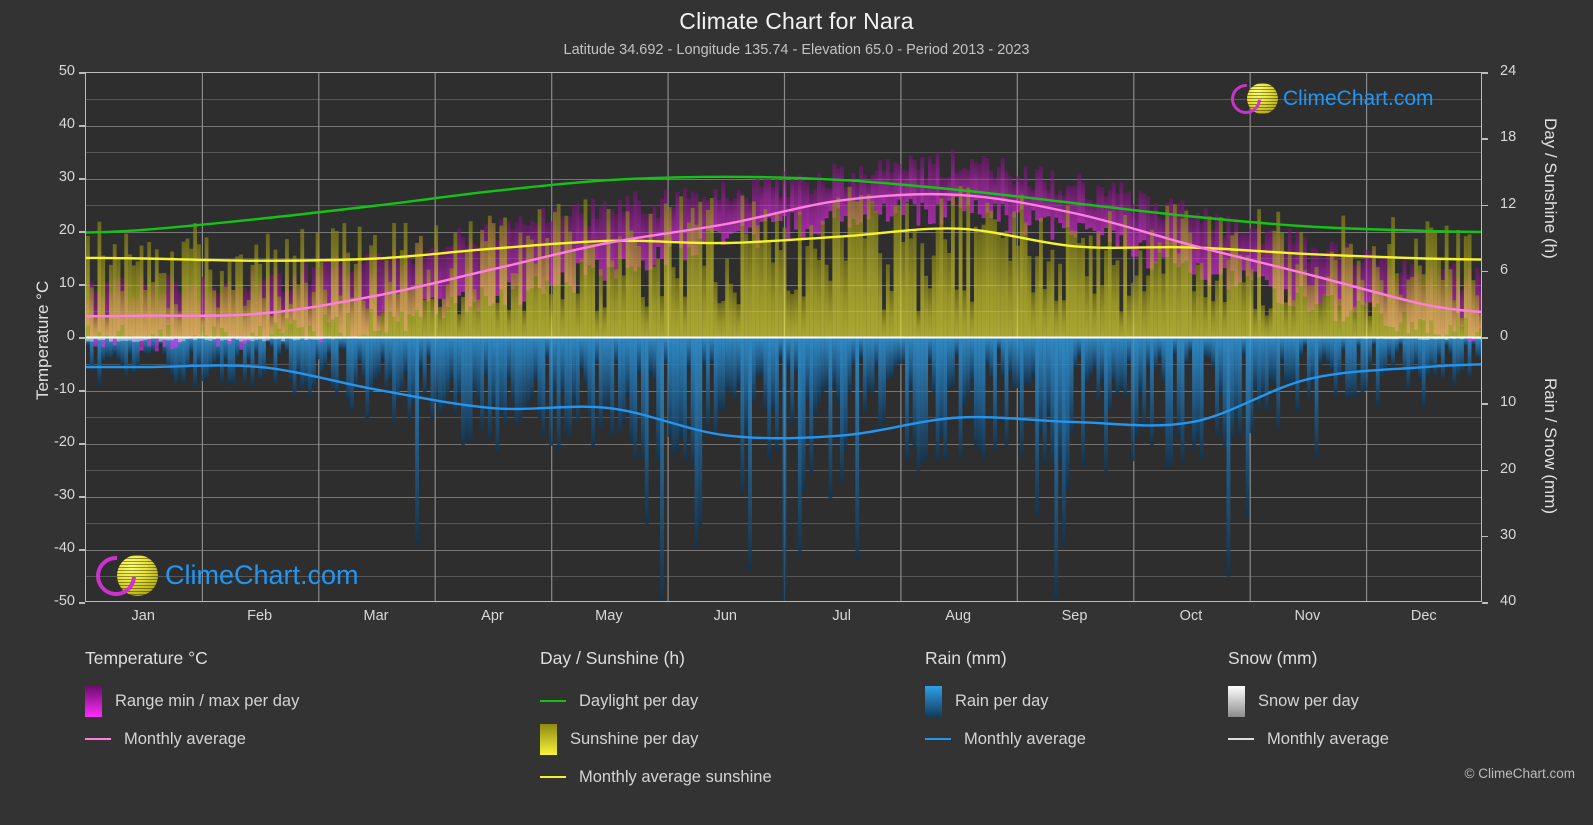 This screenshot has height=825, width=1593. I want to click on y-tick-neg50: -50, so click(64, 601).